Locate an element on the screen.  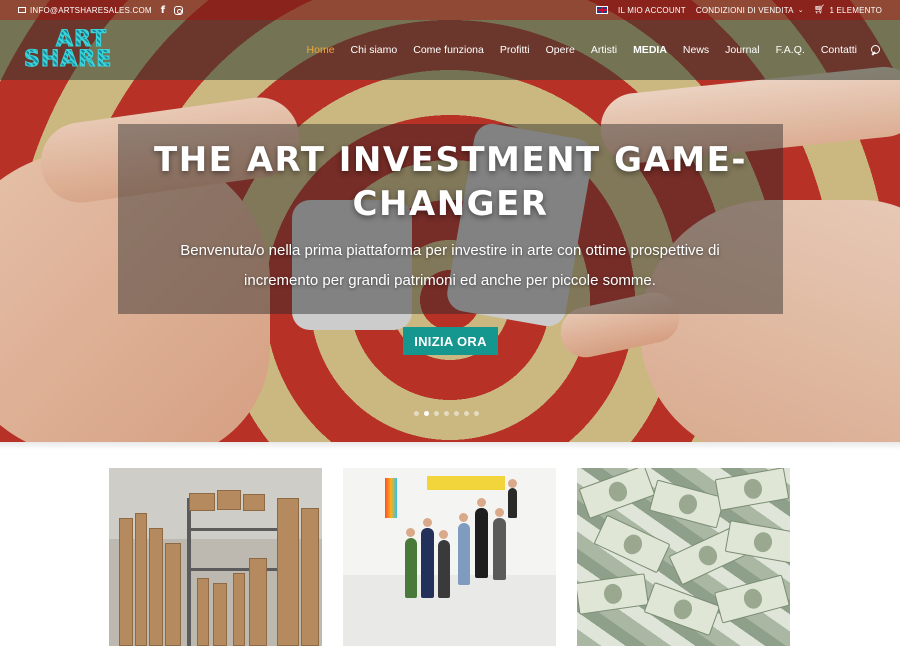
nav-item-come-funziona: Come funziona is located at coordinates (448, 50).